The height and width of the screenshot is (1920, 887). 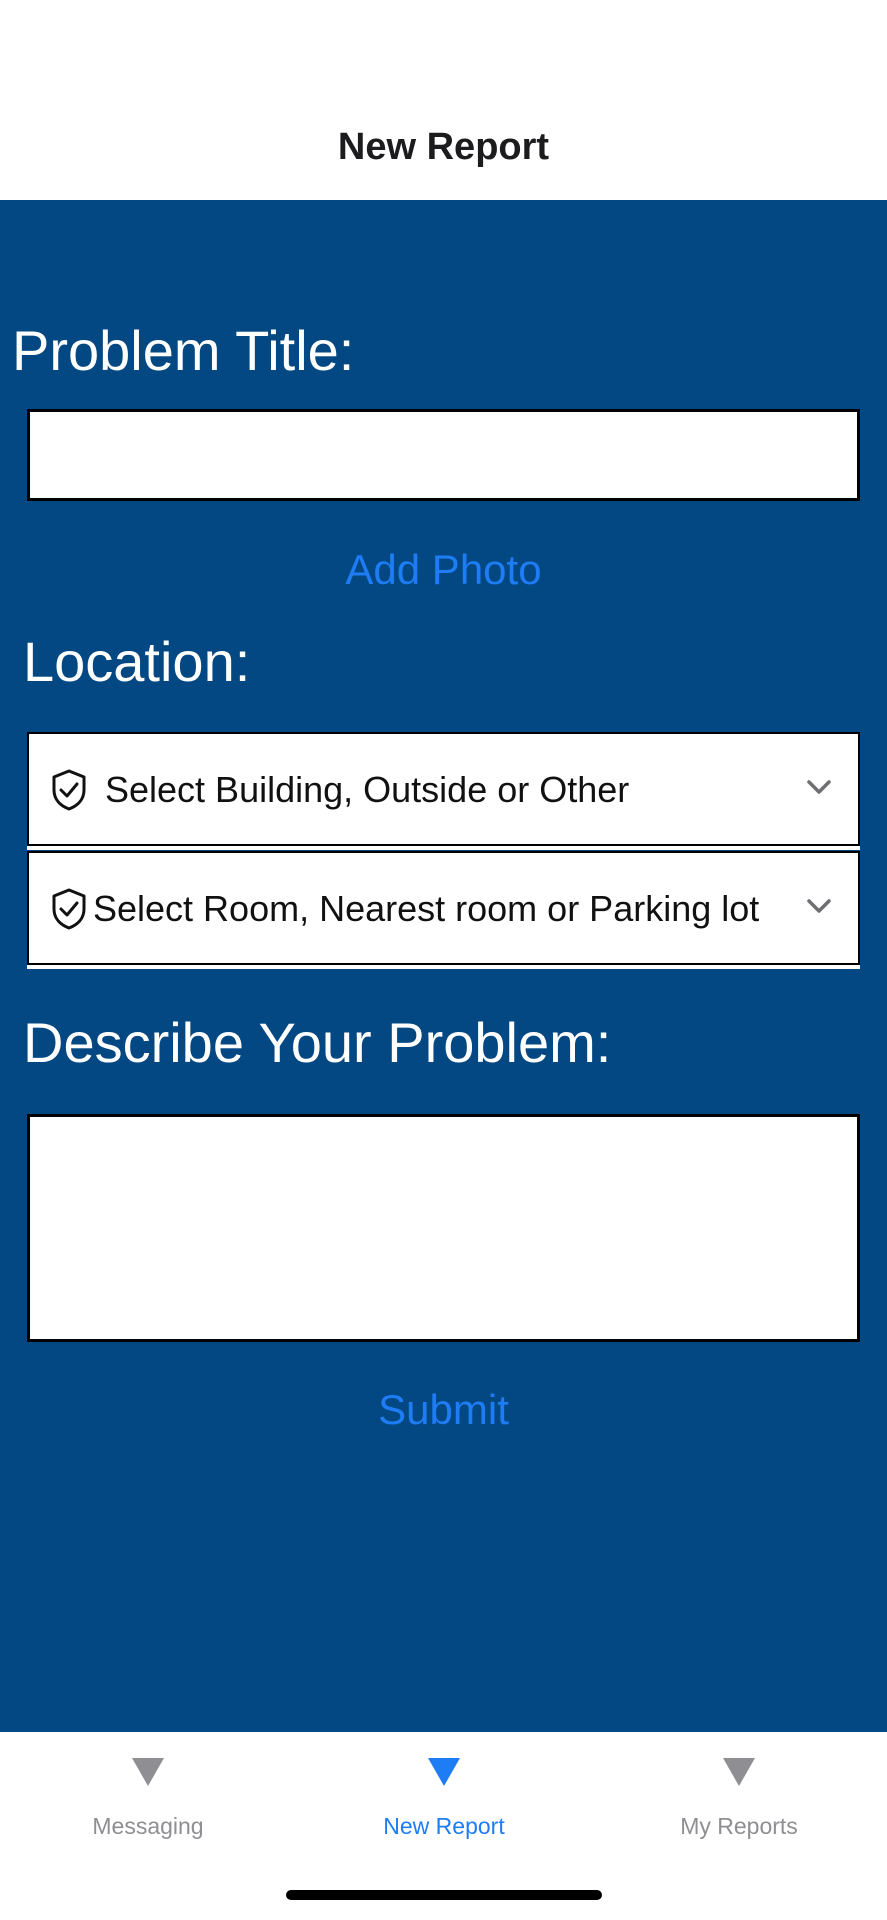 I want to click on room-select: Select Room, Nearest room or Parking lot, so click(x=443, y=908).